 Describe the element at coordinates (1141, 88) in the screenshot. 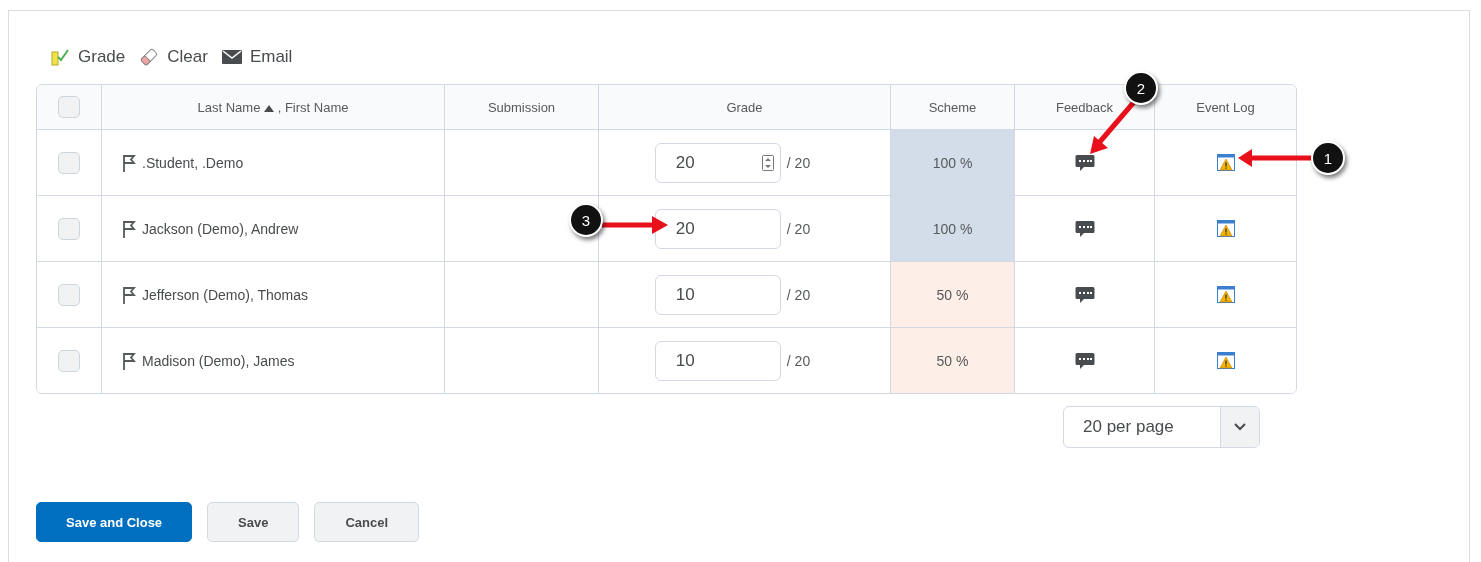

I see `callout-number: 2` at that location.